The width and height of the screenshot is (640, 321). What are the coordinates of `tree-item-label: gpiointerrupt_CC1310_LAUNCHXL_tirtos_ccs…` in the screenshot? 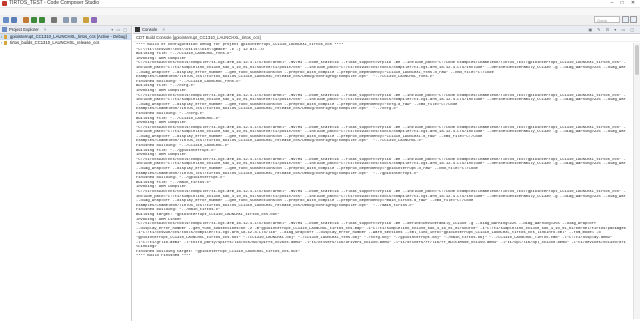 It's located at (68, 36).